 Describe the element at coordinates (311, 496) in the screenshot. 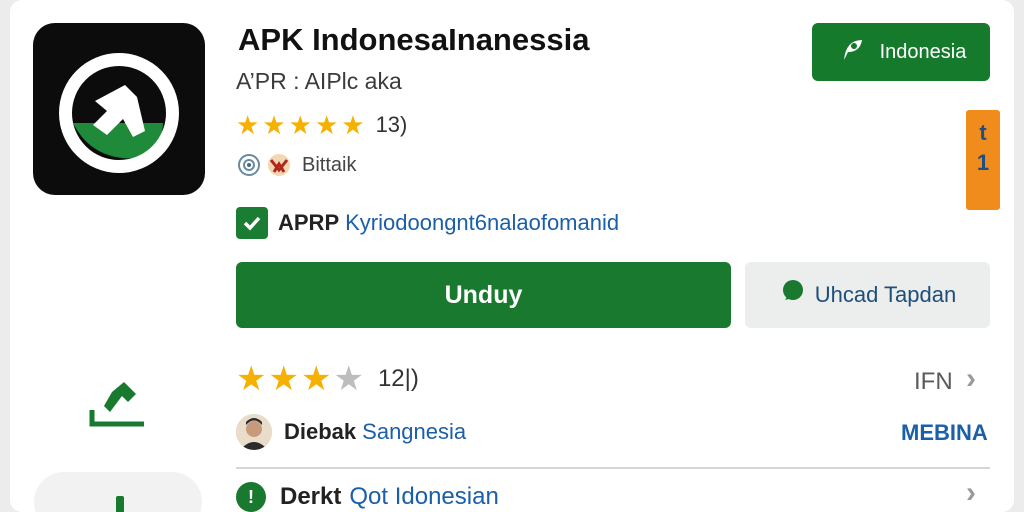

I see `info-label: Derkt` at that location.